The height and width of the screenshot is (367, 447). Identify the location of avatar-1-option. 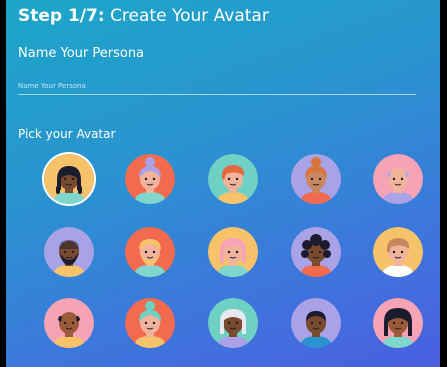
(69, 179).